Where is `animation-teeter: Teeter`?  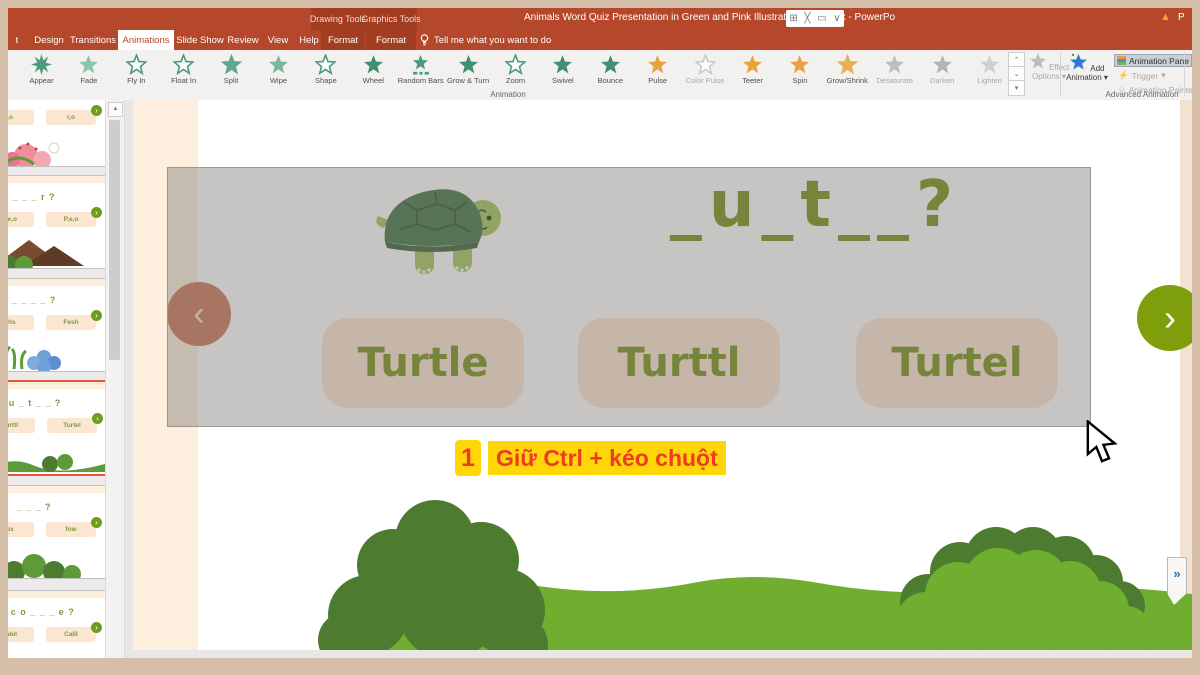
animation-teeter: Teeter is located at coordinates (752, 74).